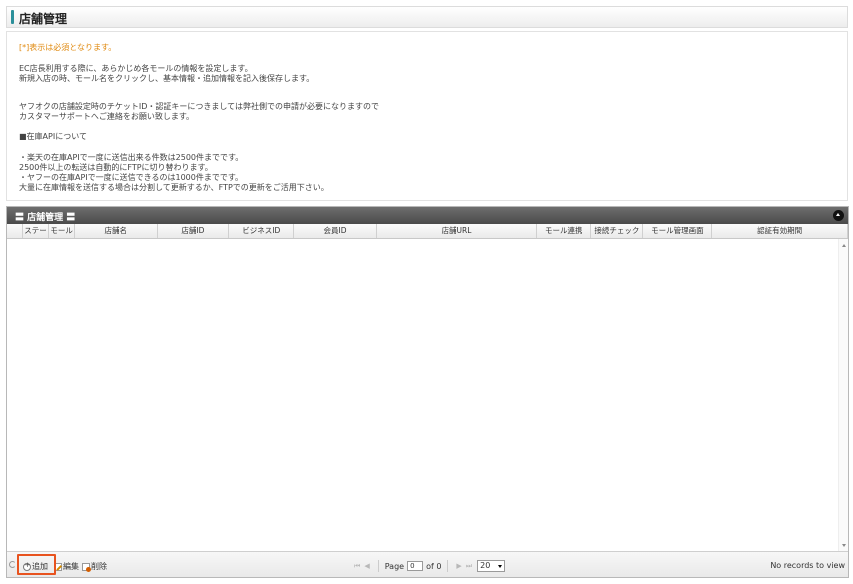 Image resolution: width=853 pixels, height=584 pixels. Describe the element at coordinates (335, 231) in the screenshot. I see `column-header-member-id: 会員ID` at that location.